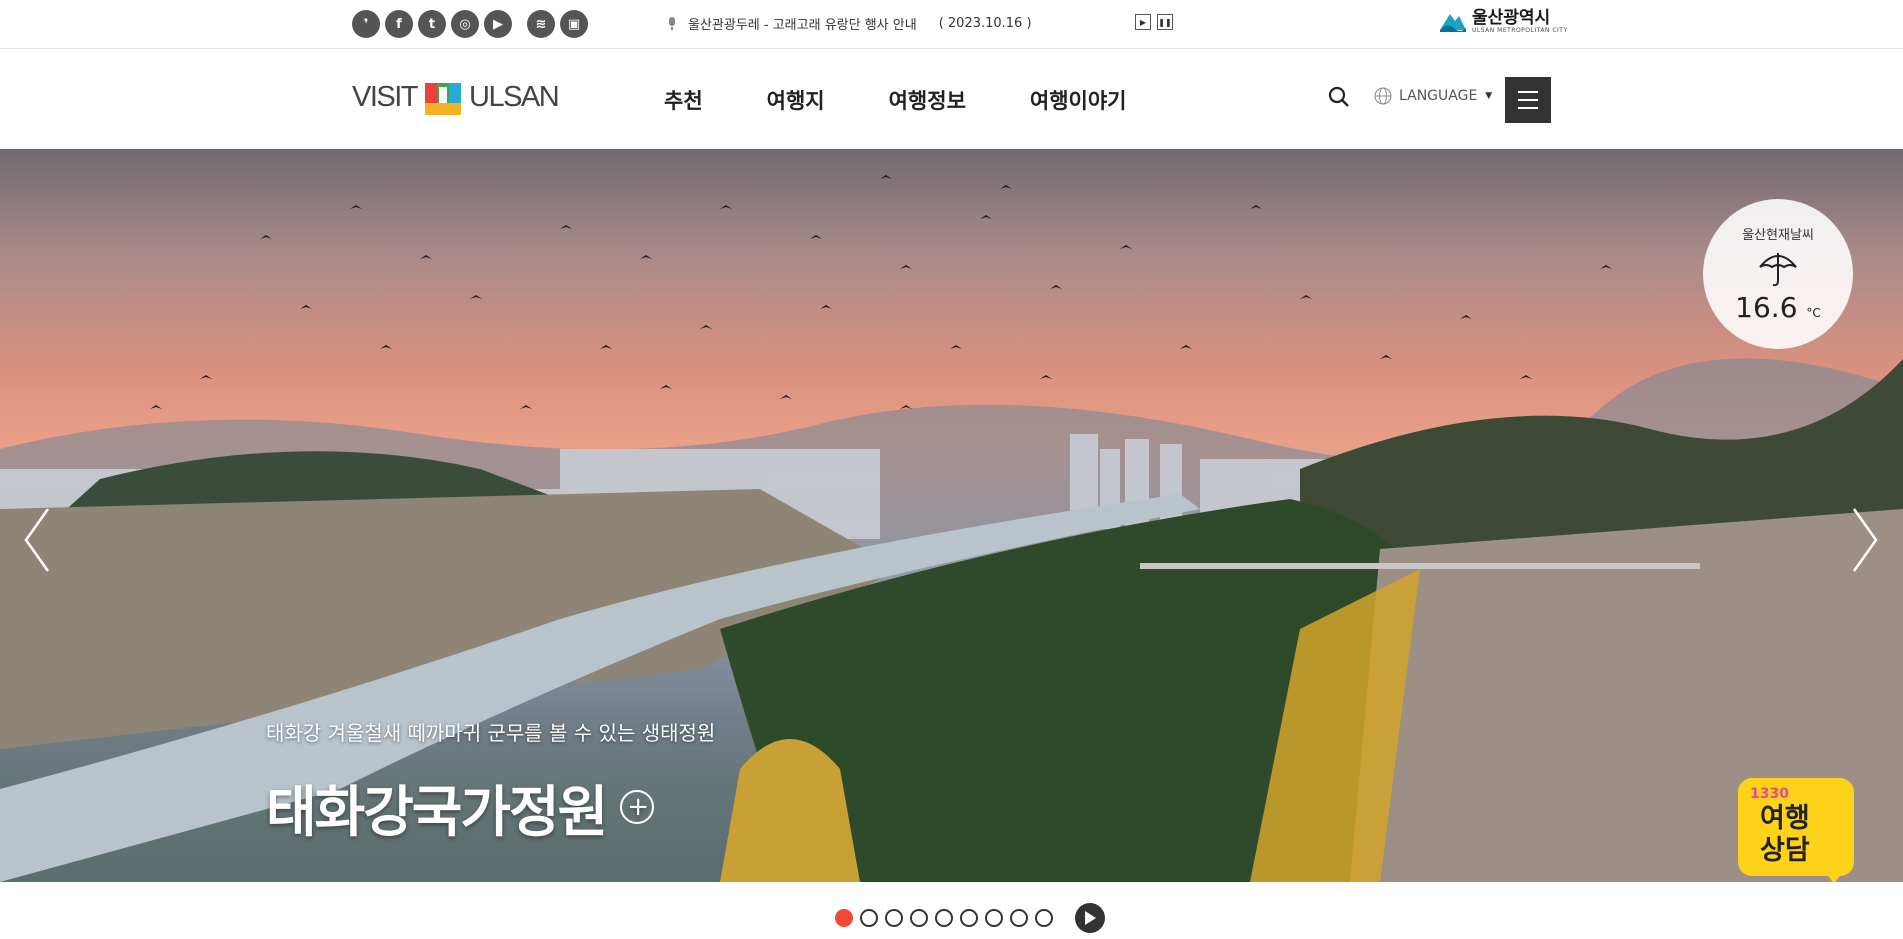 Image resolution: width=1903 pixels, height=939 pixels. I want to click on wifi-icon: ≋, so click(541, 24).